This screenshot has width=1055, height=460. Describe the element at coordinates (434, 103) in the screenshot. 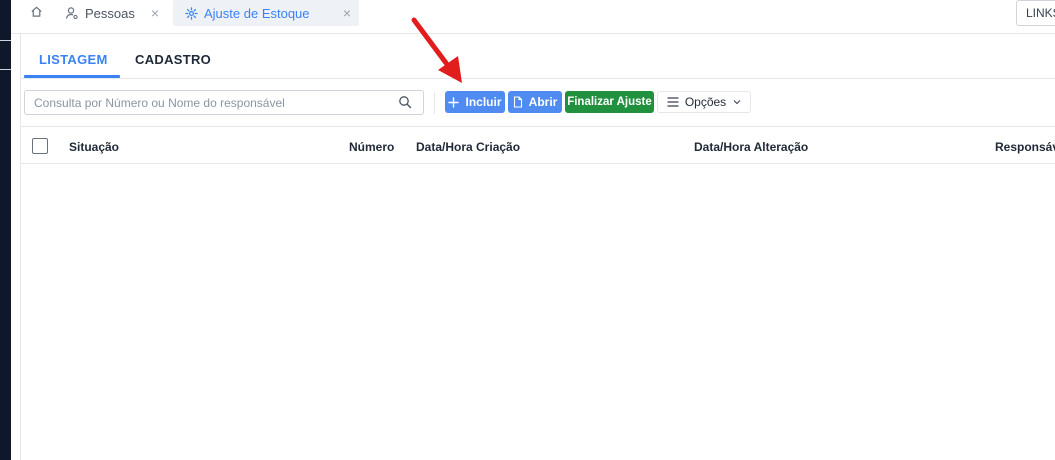

I see `toolbar-divider` at that location.